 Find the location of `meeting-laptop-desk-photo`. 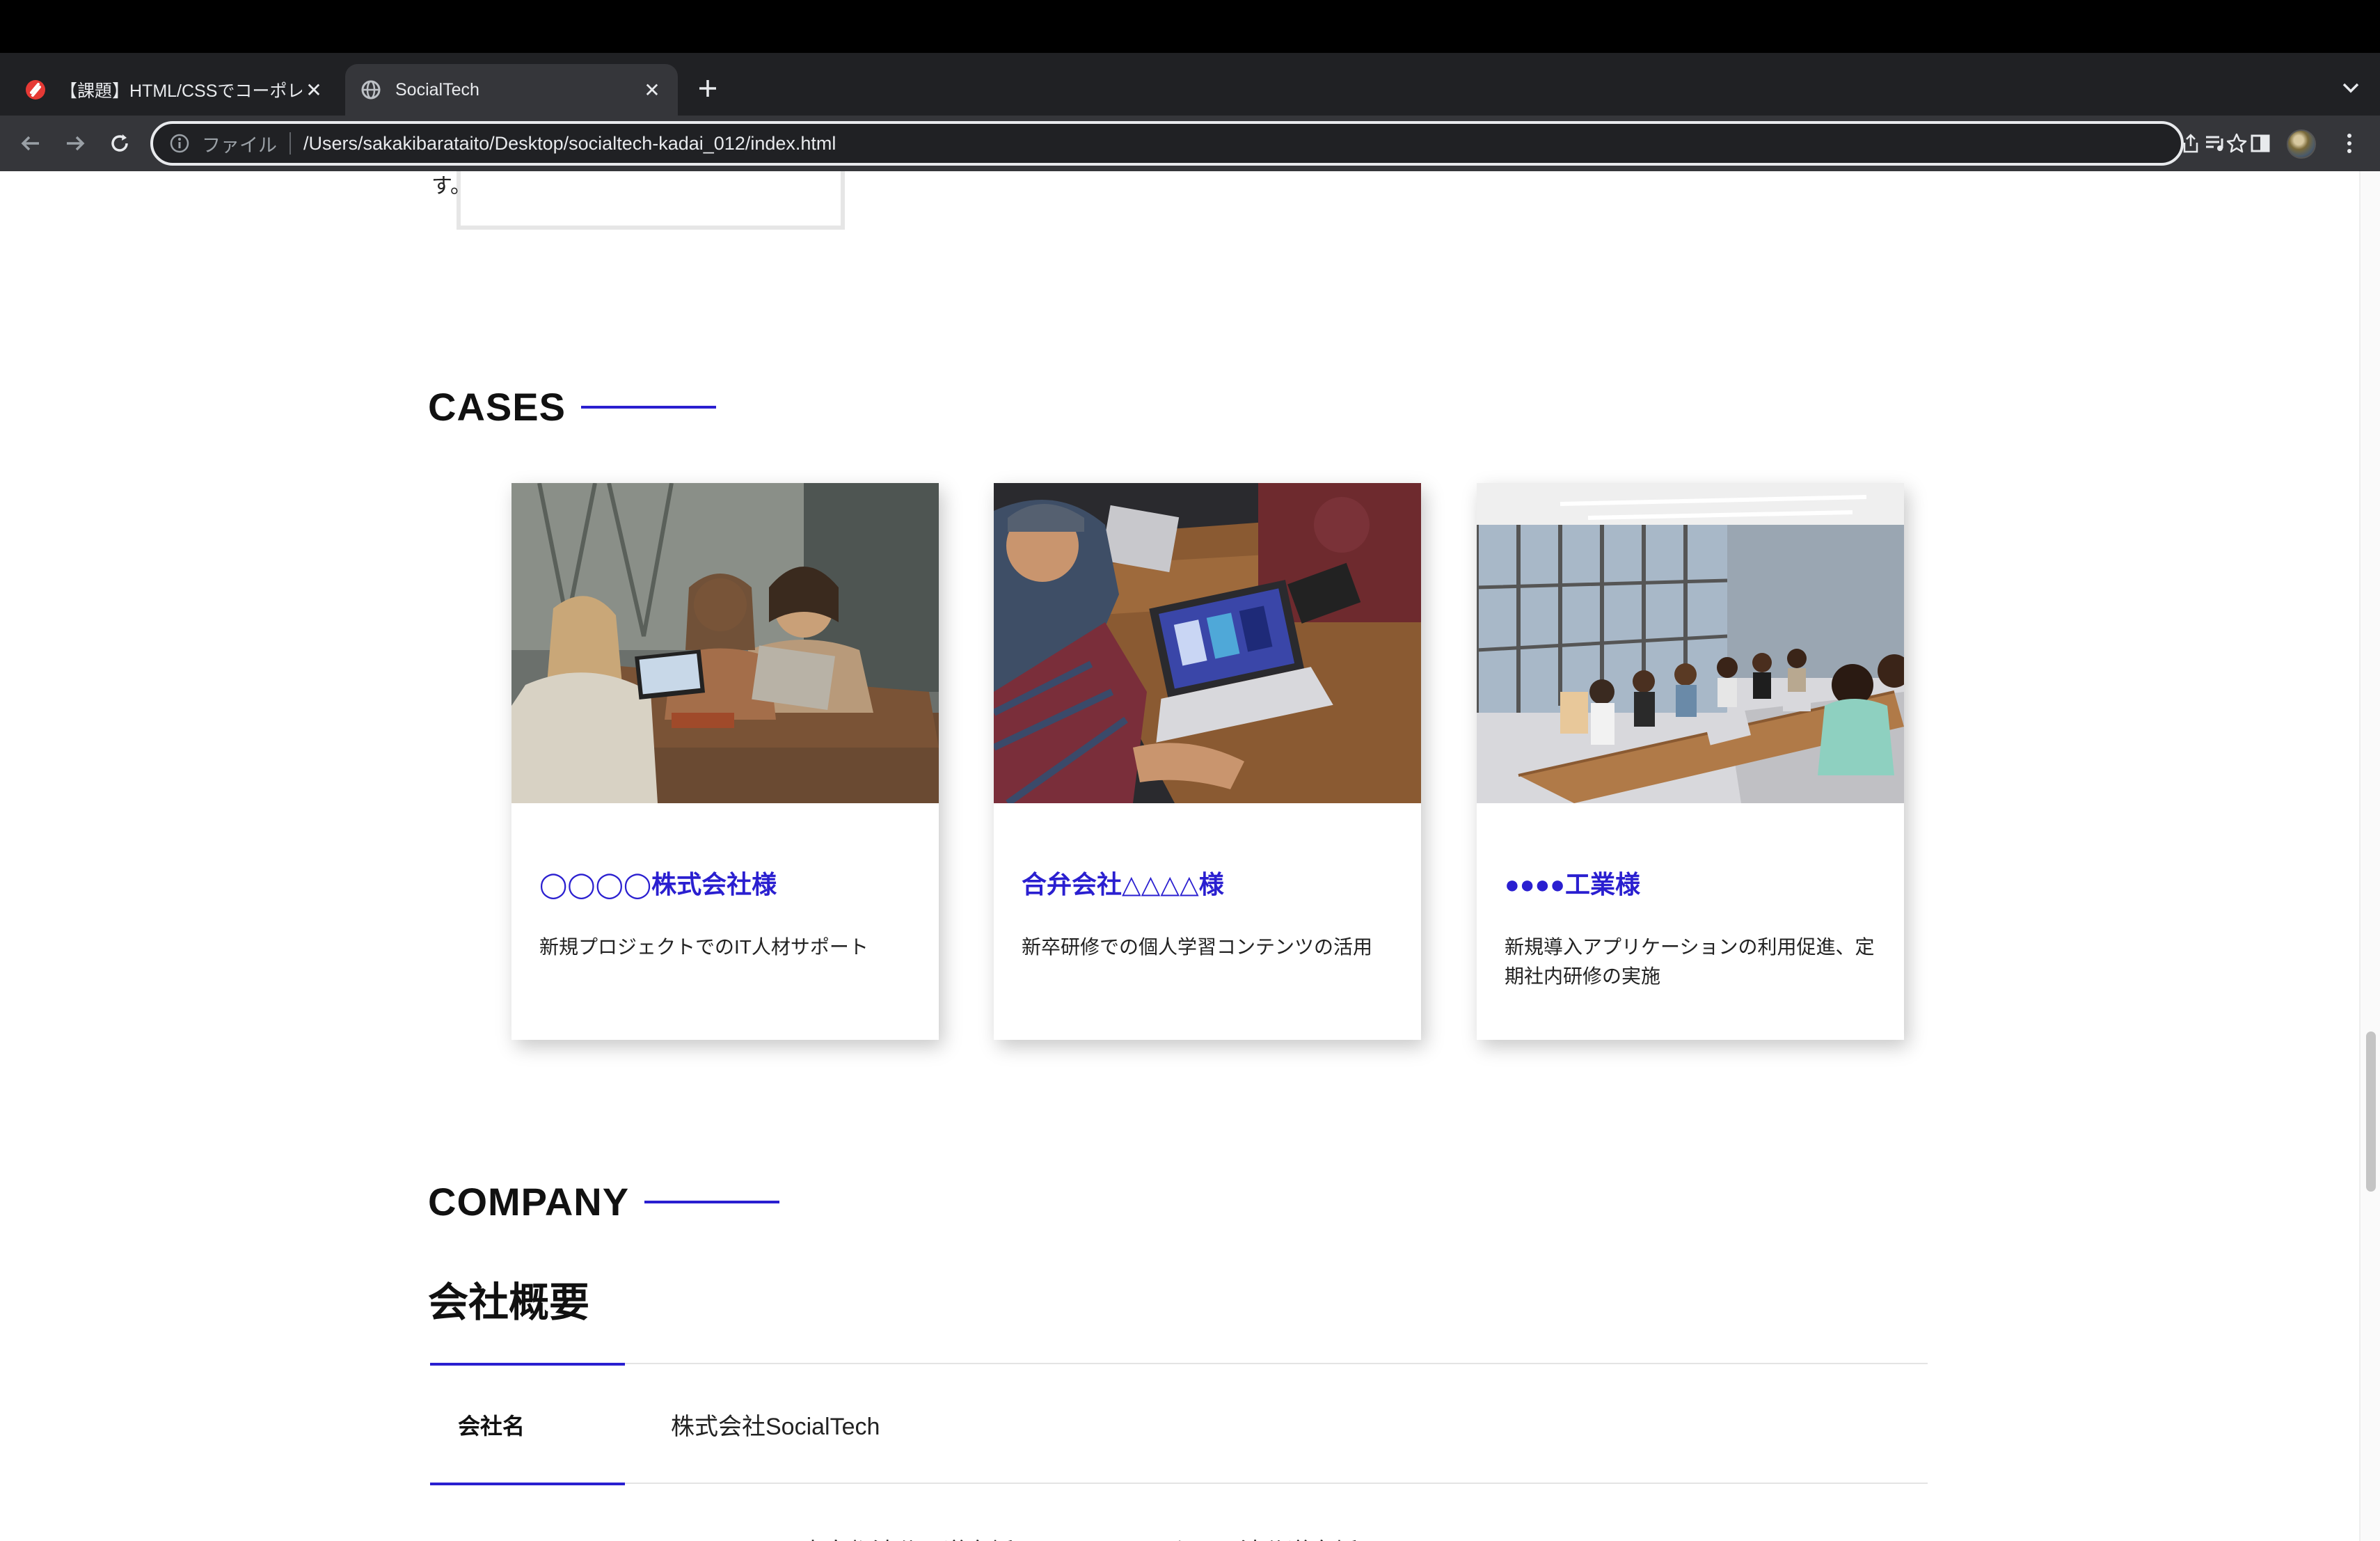

meeting-laptop-desk-photo is located at coordinates (1207, 643).